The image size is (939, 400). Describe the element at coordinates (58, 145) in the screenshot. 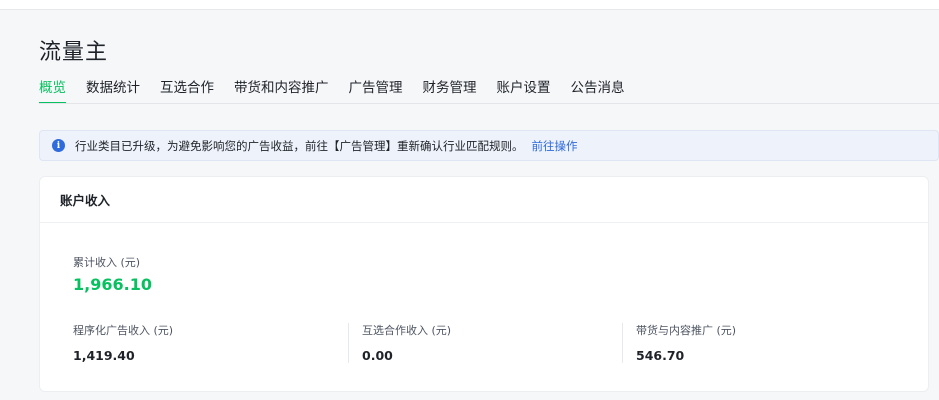

I see `info-icon: i` at that location.